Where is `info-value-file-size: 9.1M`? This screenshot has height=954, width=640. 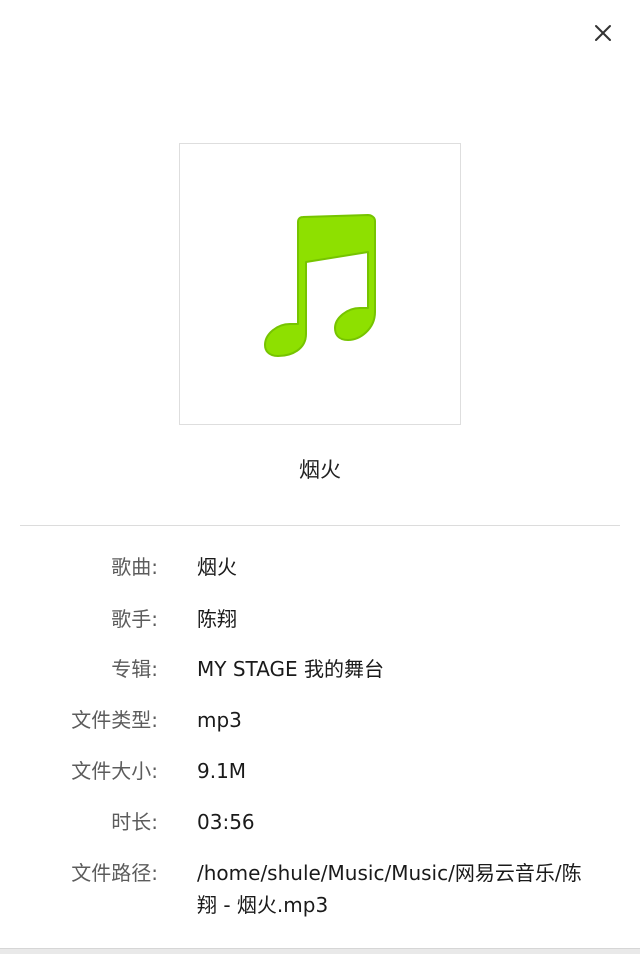
info-value-file-size: 9.1M is located at coordinates (222, 771).